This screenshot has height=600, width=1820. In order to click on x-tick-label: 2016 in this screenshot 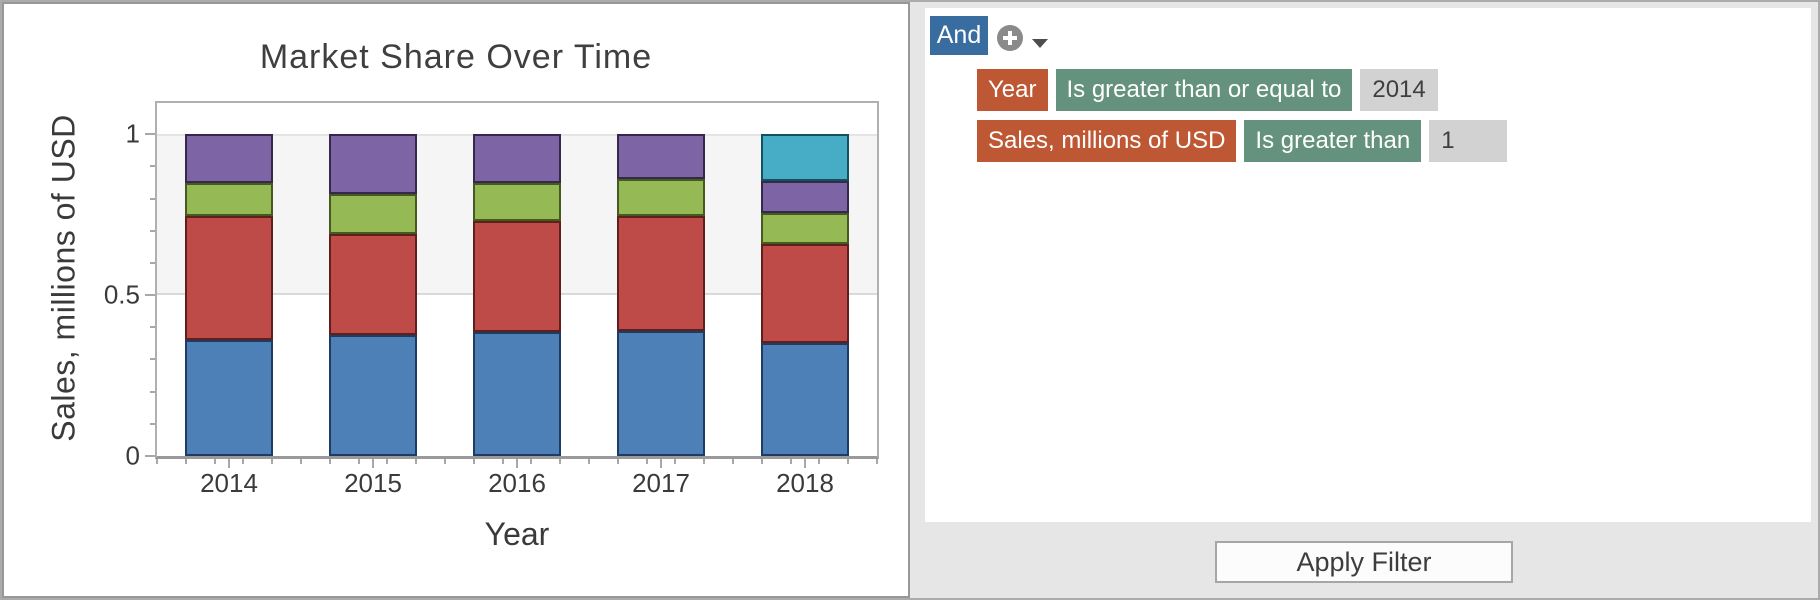, I will do `click(517, 483)`.